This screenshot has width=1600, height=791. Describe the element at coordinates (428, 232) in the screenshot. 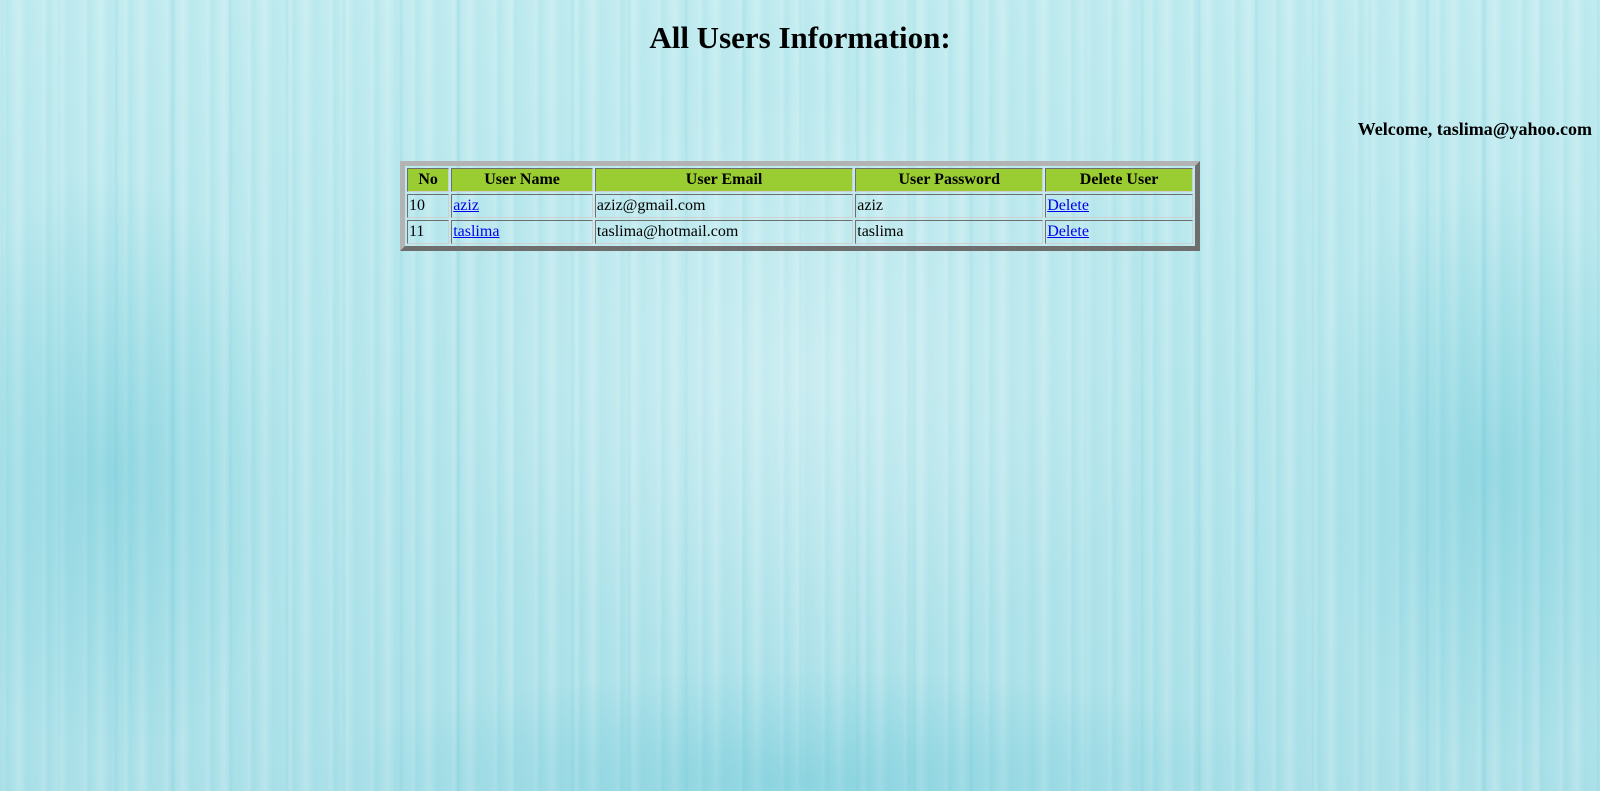

I see `cell-no: 11` at that location.